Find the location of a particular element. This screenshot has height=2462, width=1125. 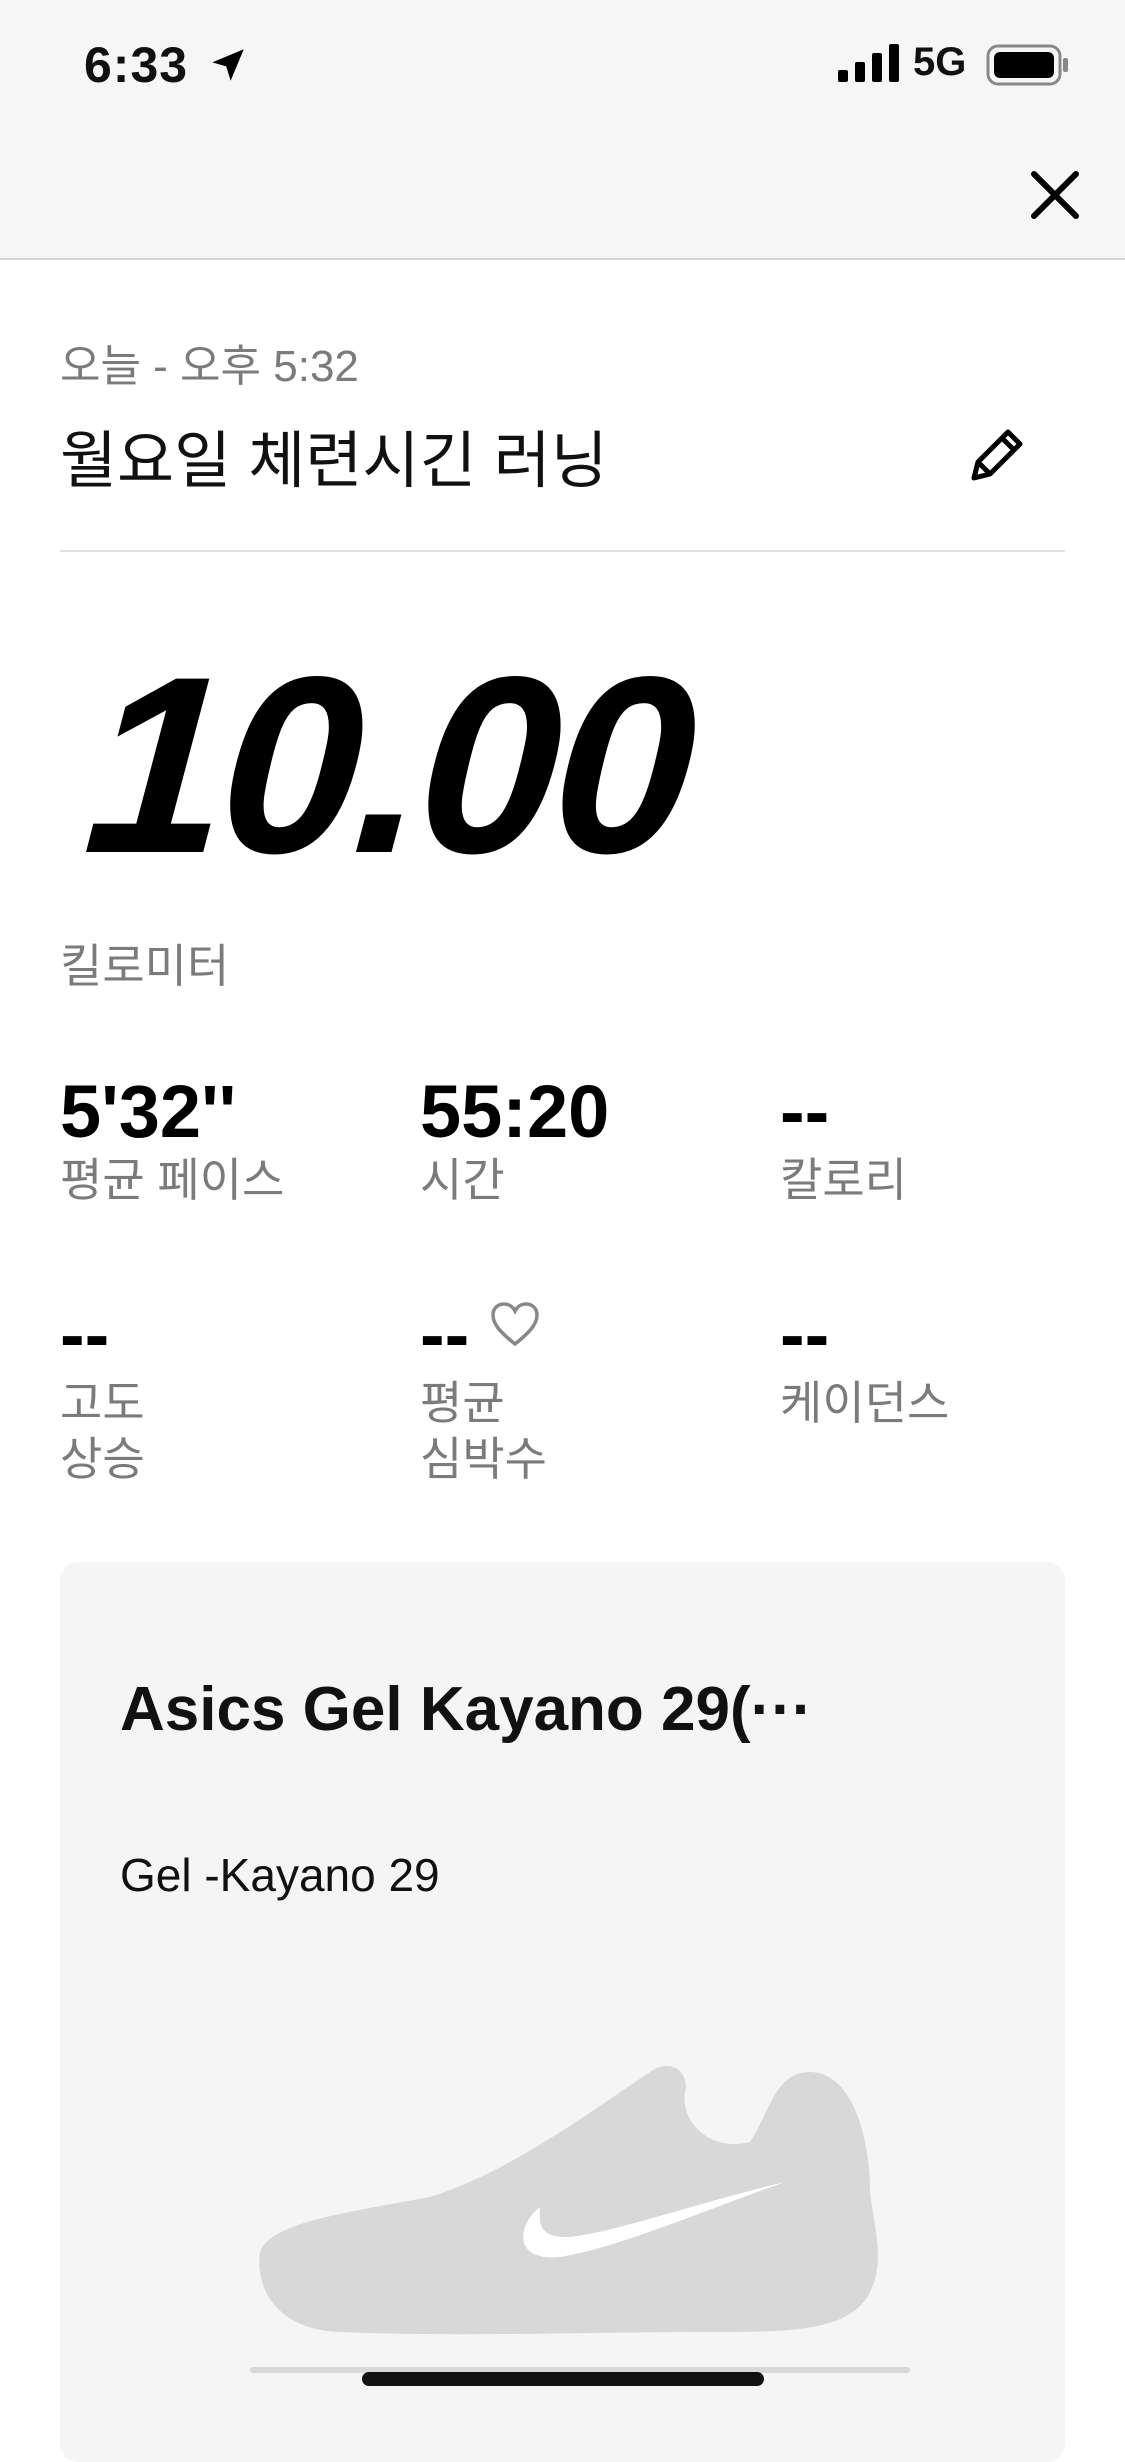

cellular-signal-icon is located at coordinates (868, 63).